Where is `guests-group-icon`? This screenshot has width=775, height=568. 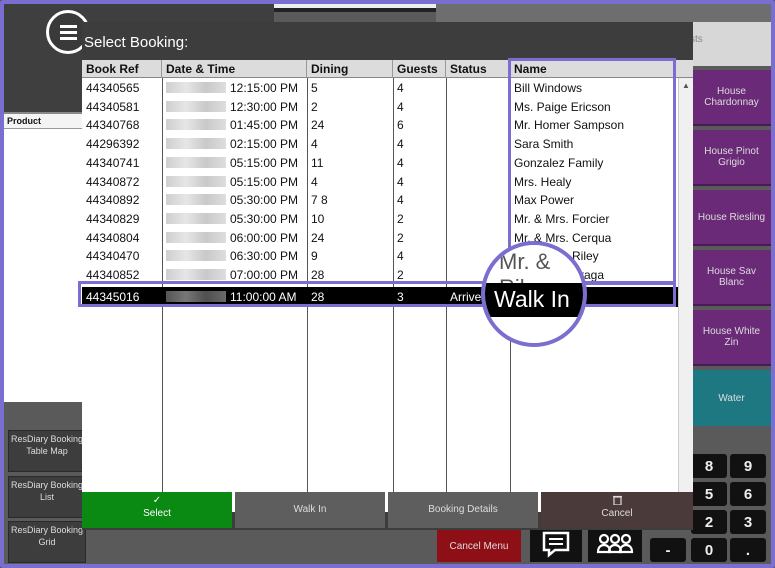
guests-group-icon is located at coordinates (615, 544).